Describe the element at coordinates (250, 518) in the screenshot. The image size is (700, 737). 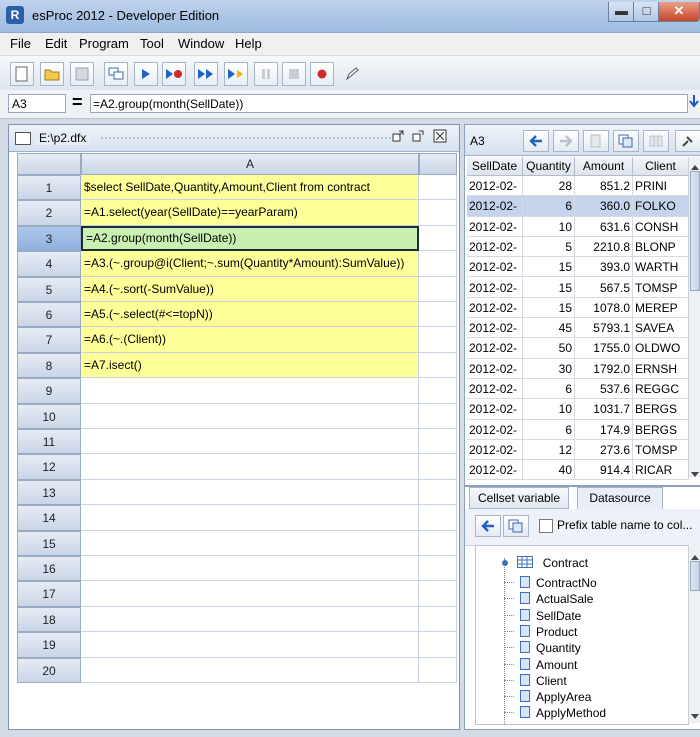
I see `cell-a14` at that location.